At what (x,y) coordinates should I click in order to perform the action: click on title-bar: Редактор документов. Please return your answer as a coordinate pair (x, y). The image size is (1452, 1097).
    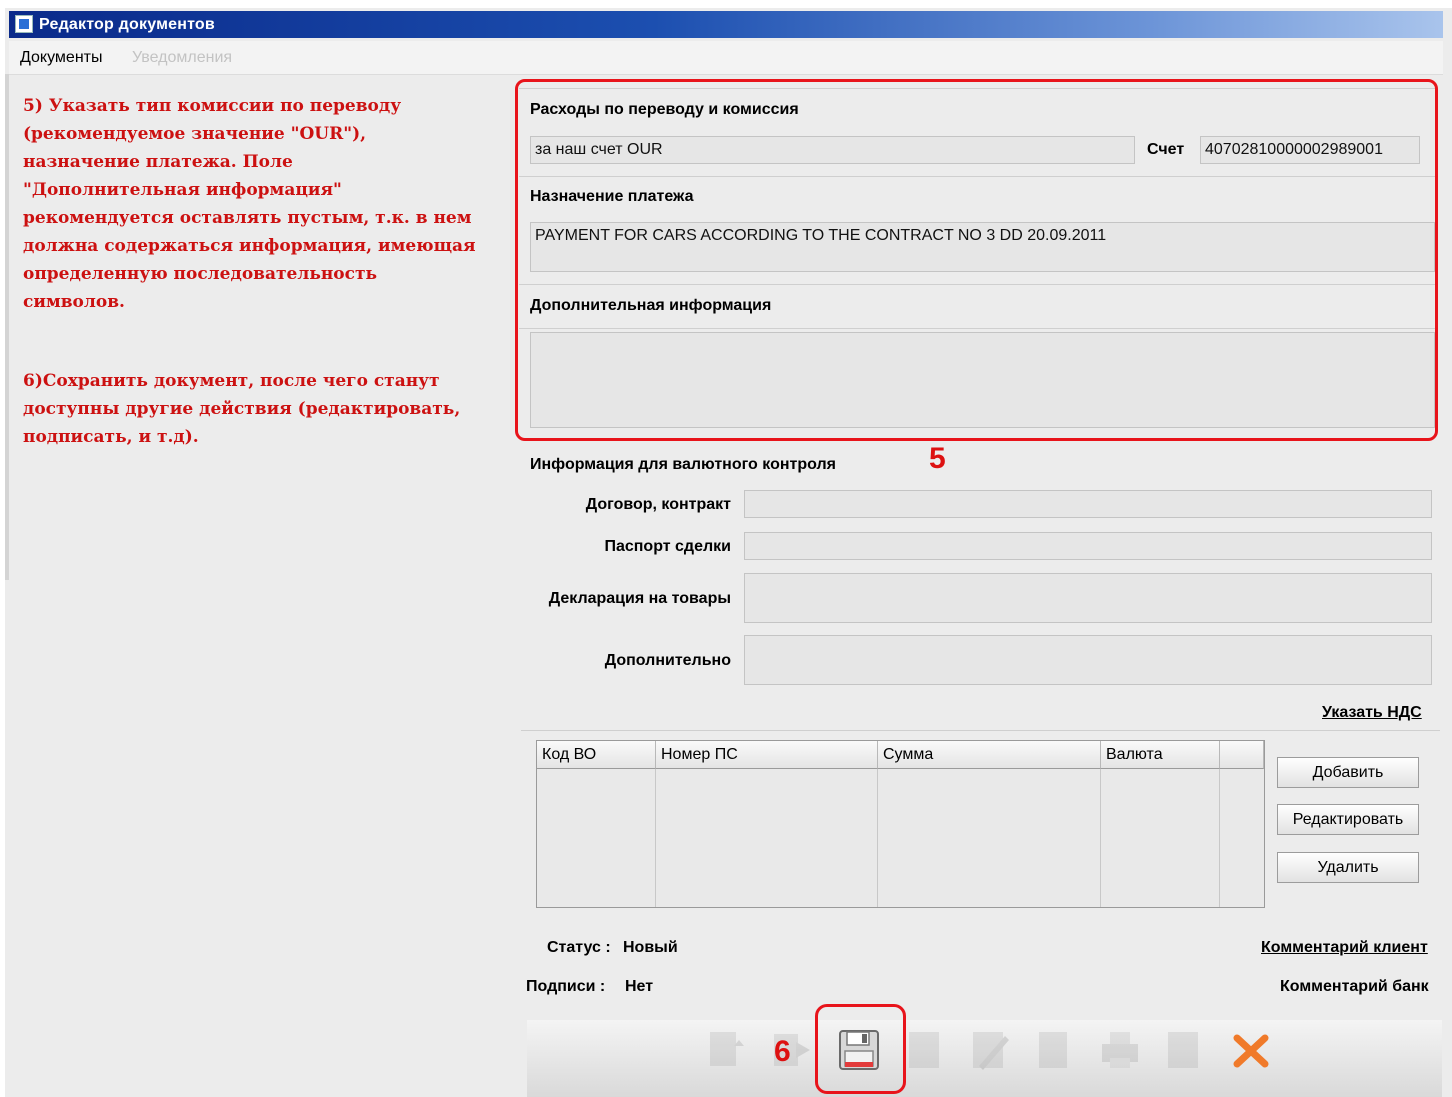
    Looking at the image, I should click on (726, 24).